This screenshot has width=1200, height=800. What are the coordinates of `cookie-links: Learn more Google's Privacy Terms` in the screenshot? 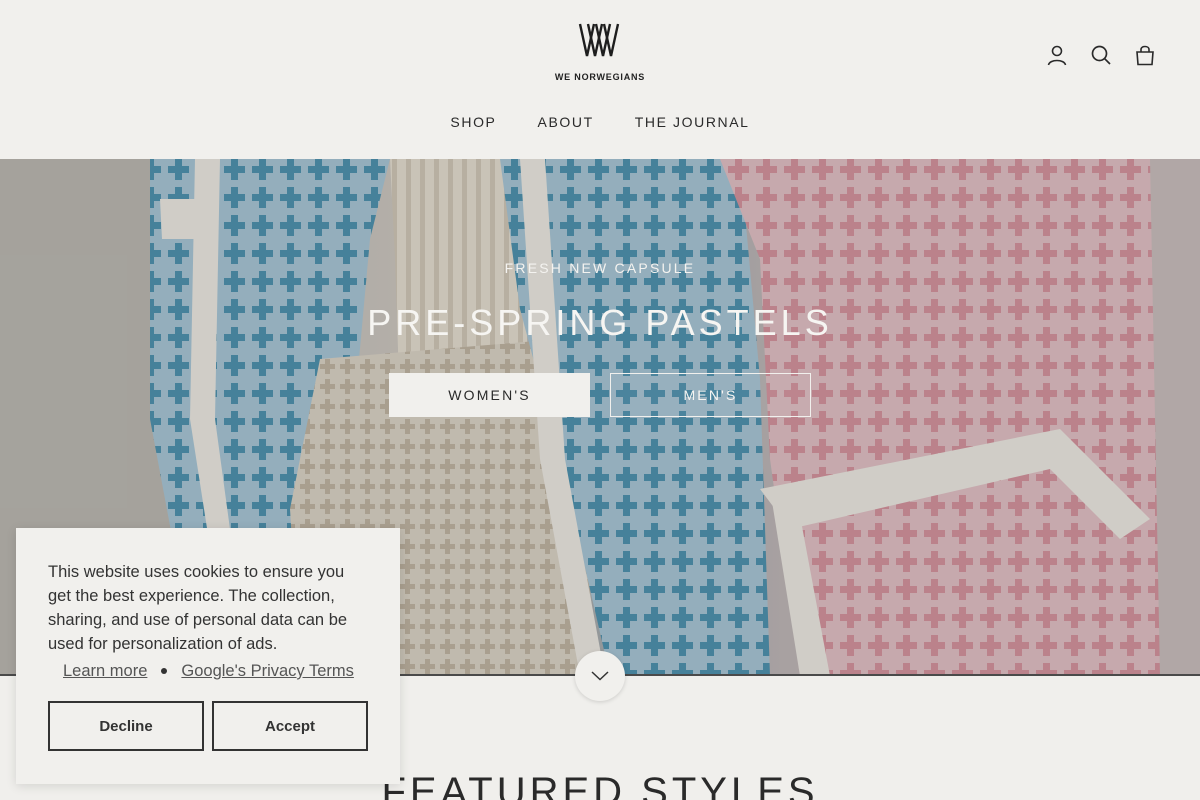 It's located at (208, 671).